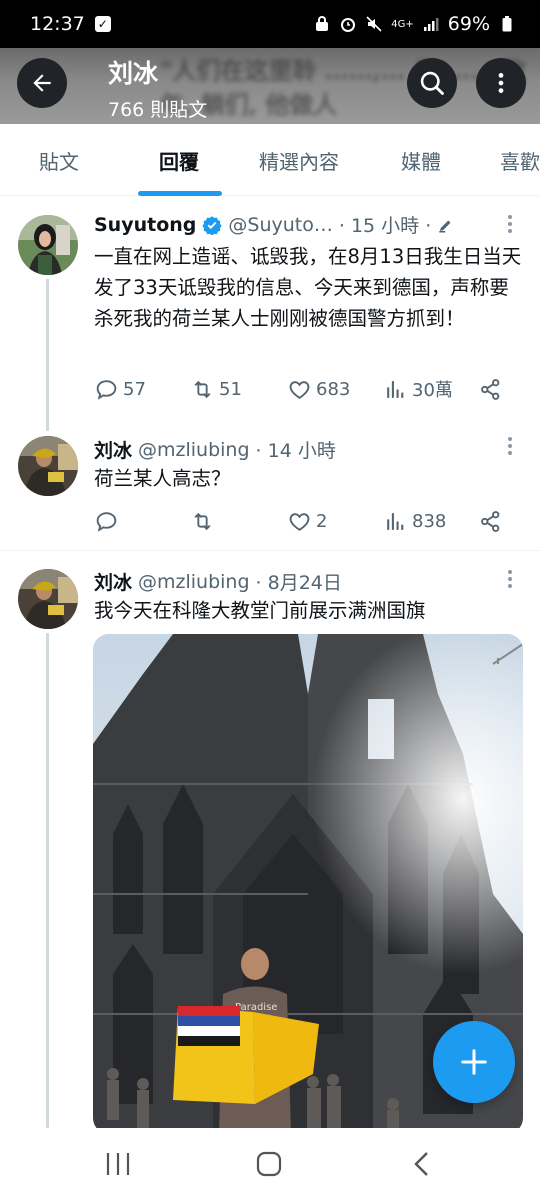 This screenshot has height=1200, width=540. What do you see at coordinates (445, 226) in the screenshot?
I see `edit-pencil-icon` at bounding box center [445, 226].